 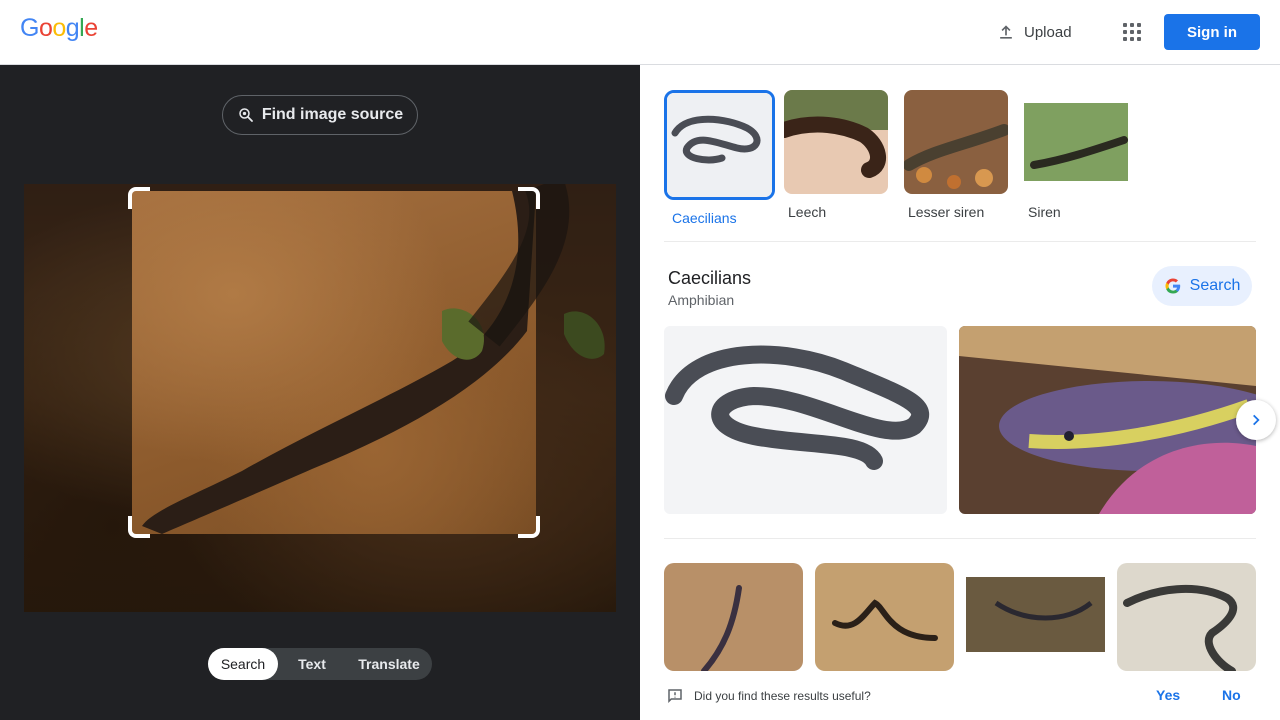 What do you see at coordinates (1006, 32) in the screenshot?
I see `upload-icon` at bounding box center [1006, 32].